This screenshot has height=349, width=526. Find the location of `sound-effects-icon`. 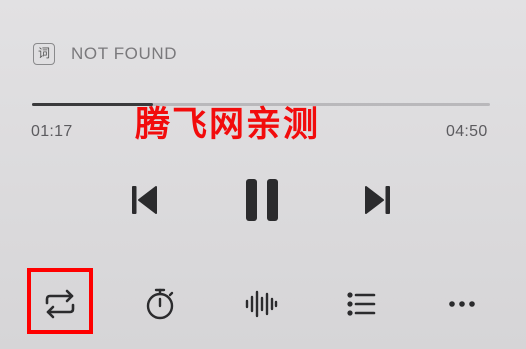

sound-effects-icon is located at coordinates (261, 304).